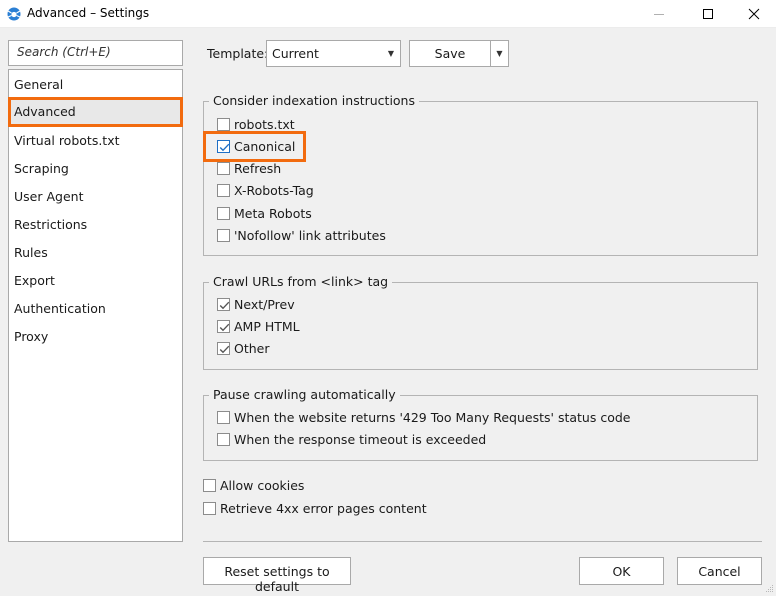 Image resolution: width=776 pixels, height=596 pixels. Describe the element at coordinates (769, 587) in the screenshot. I see `resize-grip-icon` at that location.